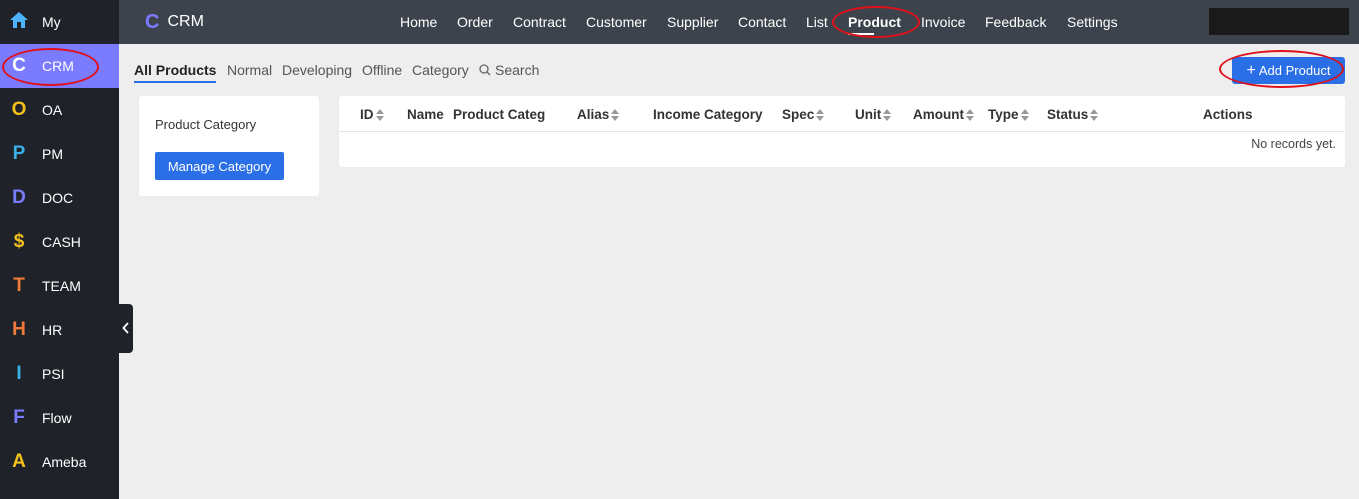 This screenshot has width=1359, height=499. Describe the element at coordinates (382, 70) in the screenshot. I see `tab-offline: Offline` at that location.